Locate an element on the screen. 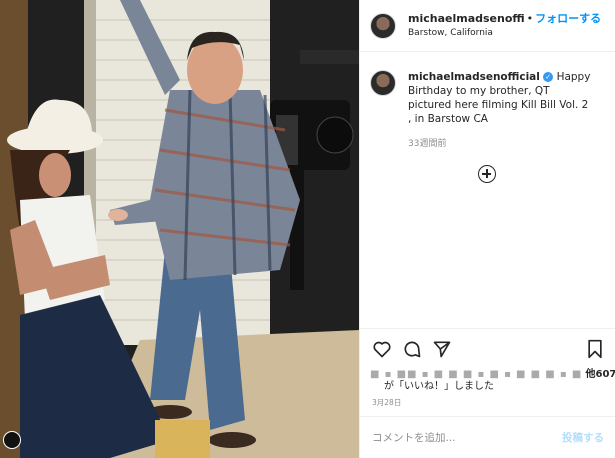 The height and width of the screenshot is (458, 615). avatar is located at coordinates (383, 25).